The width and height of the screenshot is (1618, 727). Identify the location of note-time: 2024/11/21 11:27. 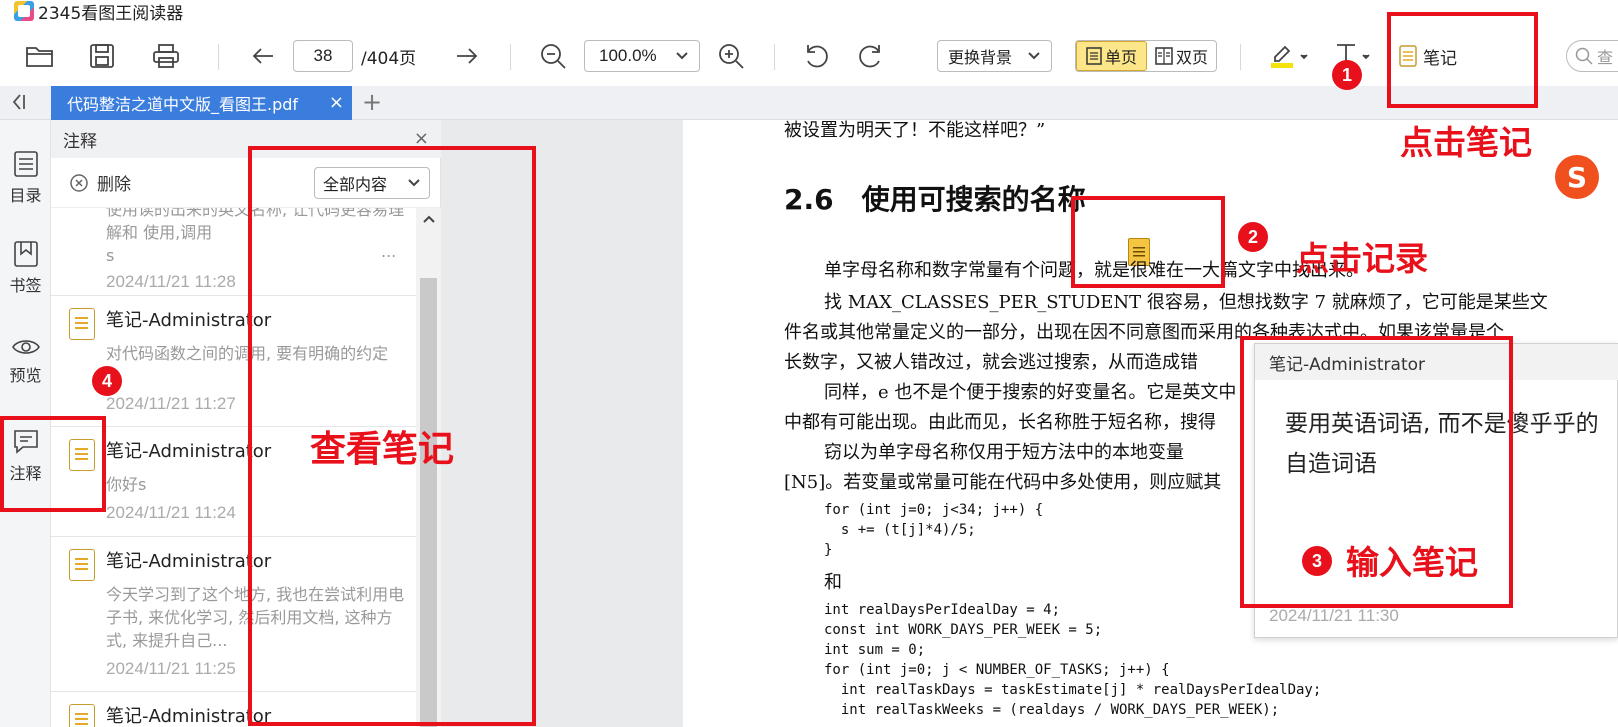
(171, 403).